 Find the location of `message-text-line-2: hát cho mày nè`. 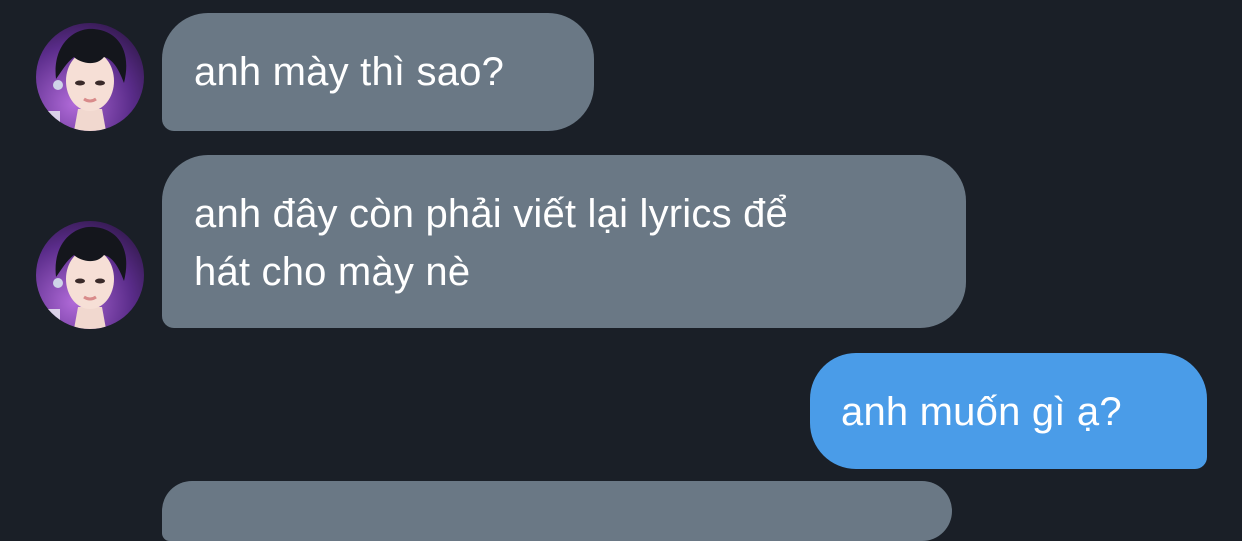

message-text-line-2: hát cho mày nè is located at coordinates (332, 272).